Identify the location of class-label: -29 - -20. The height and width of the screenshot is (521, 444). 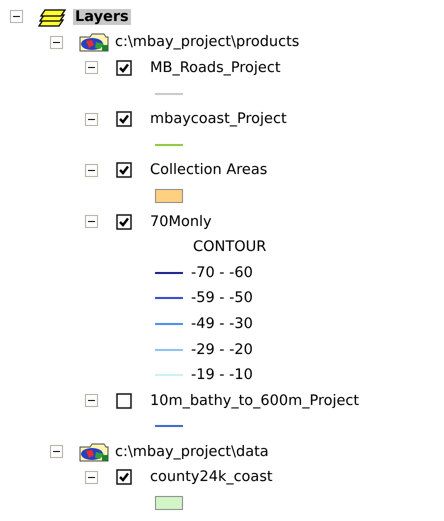
(222, 350).